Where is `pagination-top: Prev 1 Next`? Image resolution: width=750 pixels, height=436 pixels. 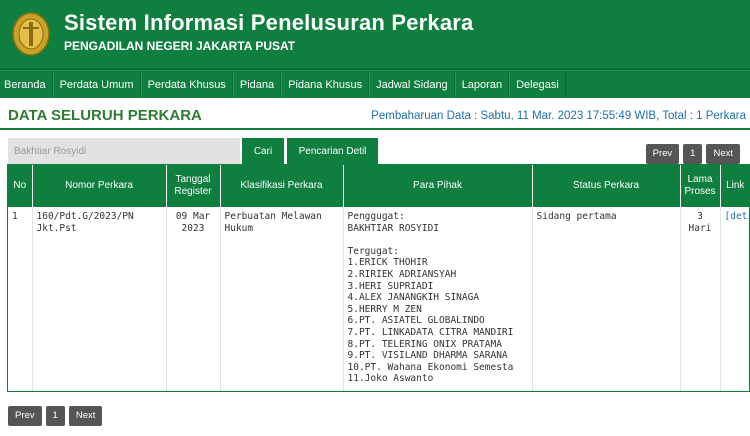 pagination-top: Prev 1 Next is located at coordinates (692, 154).